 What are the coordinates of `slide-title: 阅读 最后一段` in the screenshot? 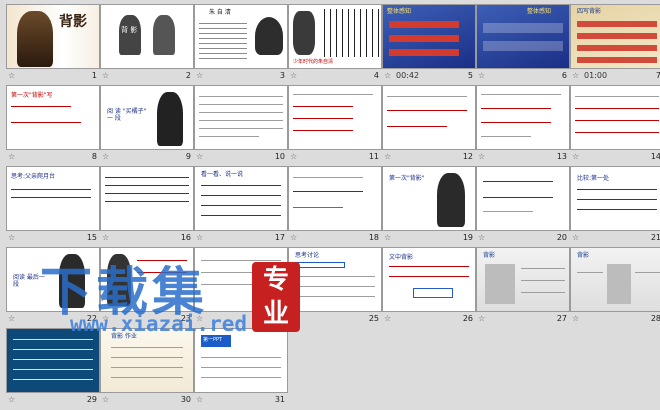 It's located at (29, 281).